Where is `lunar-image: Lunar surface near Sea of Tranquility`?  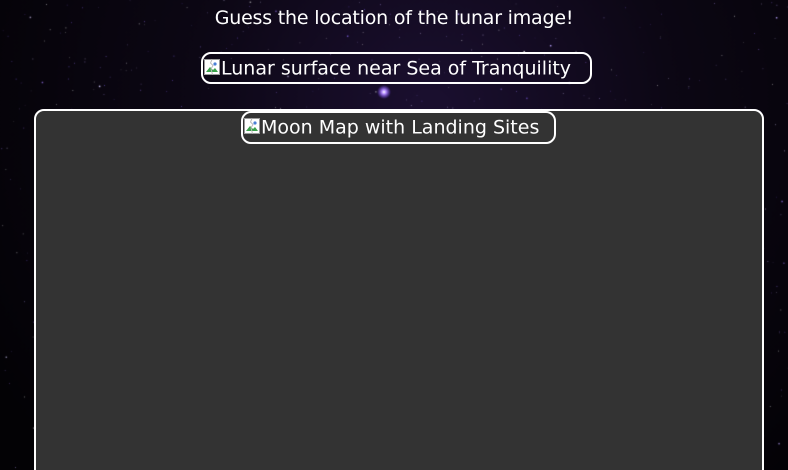 lunar-image: Lunar surface near Sea of Tranquility is located at coordinates (396, 68).